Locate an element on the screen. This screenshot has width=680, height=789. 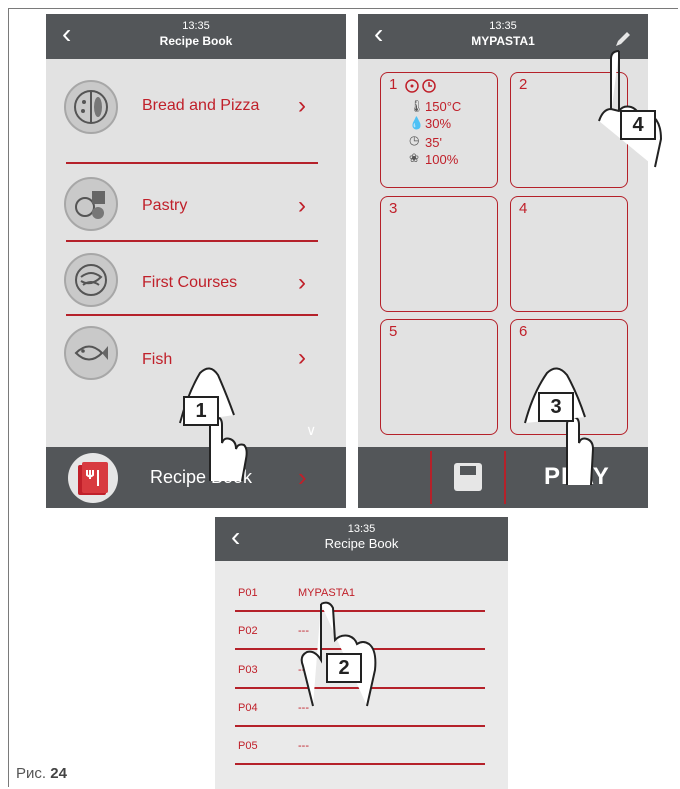
scroll-down-icon: ∨ is located at coordinates (311, 430).